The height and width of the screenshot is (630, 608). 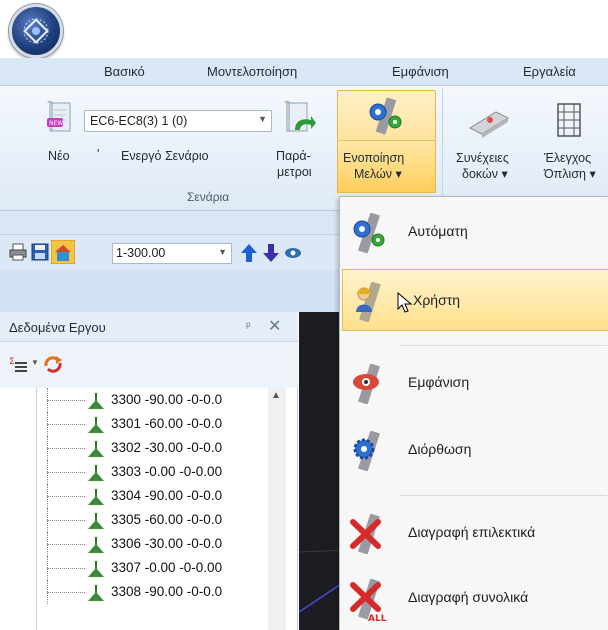 What do you see at coordinates (53, 364) in the screenshot?
I see `refresh-icon` at bounding box center [53, 364].